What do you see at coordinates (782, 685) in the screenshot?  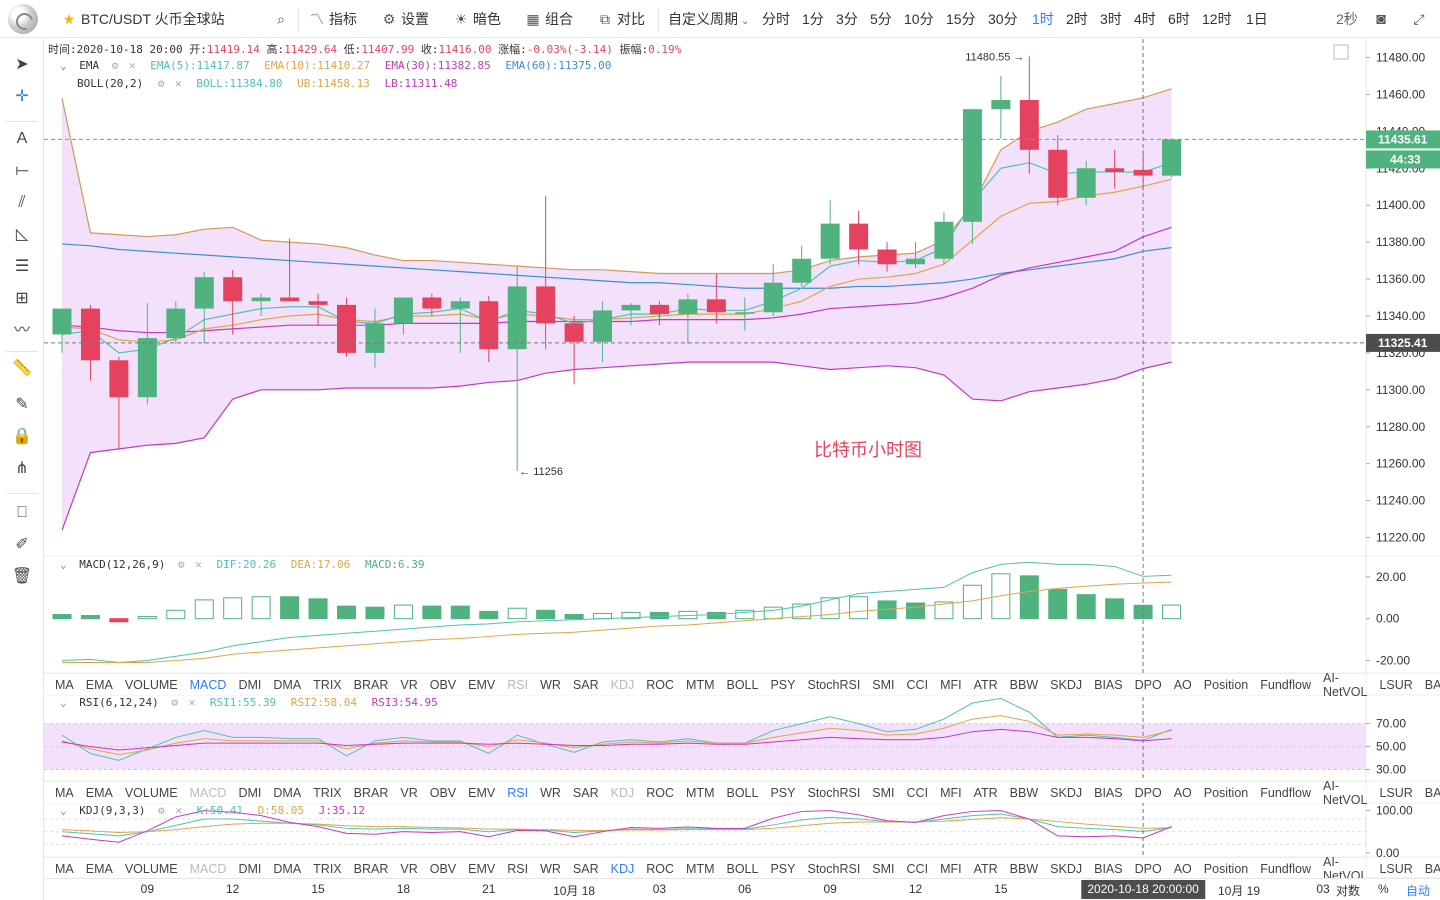 I see `indicator-tab-psy: PSY` at bounding box center [782, 685].